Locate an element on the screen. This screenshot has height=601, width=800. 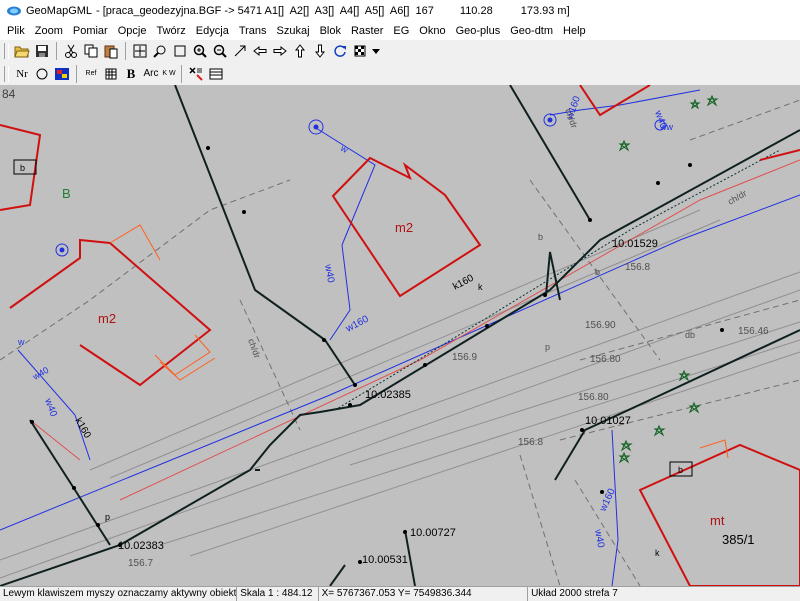
copy-icon is located at coordinates (91, 51).